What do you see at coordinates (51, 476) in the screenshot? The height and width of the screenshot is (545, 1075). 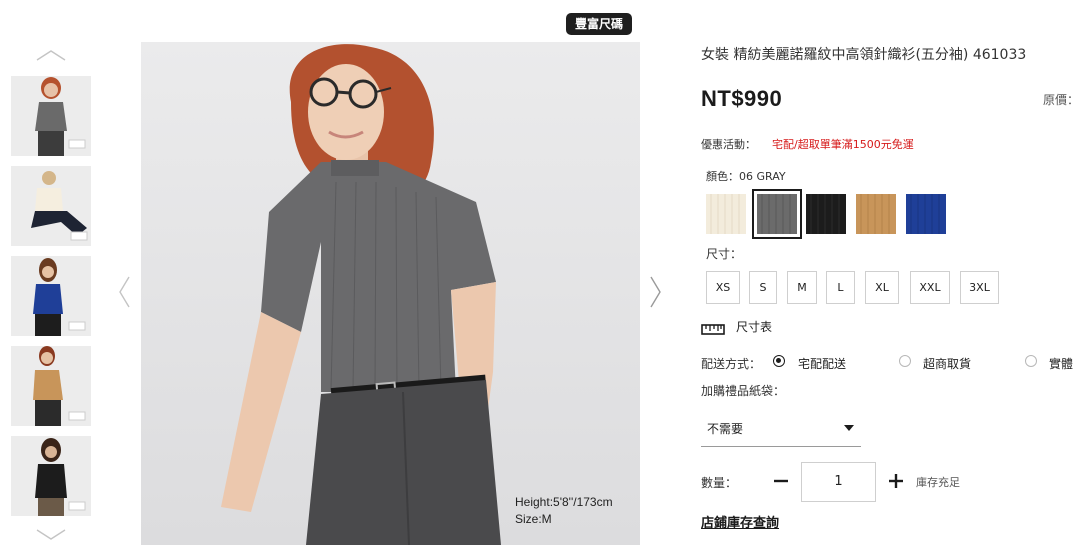 I see `thumbnail-black-knit` at bounding box center [51, 476].